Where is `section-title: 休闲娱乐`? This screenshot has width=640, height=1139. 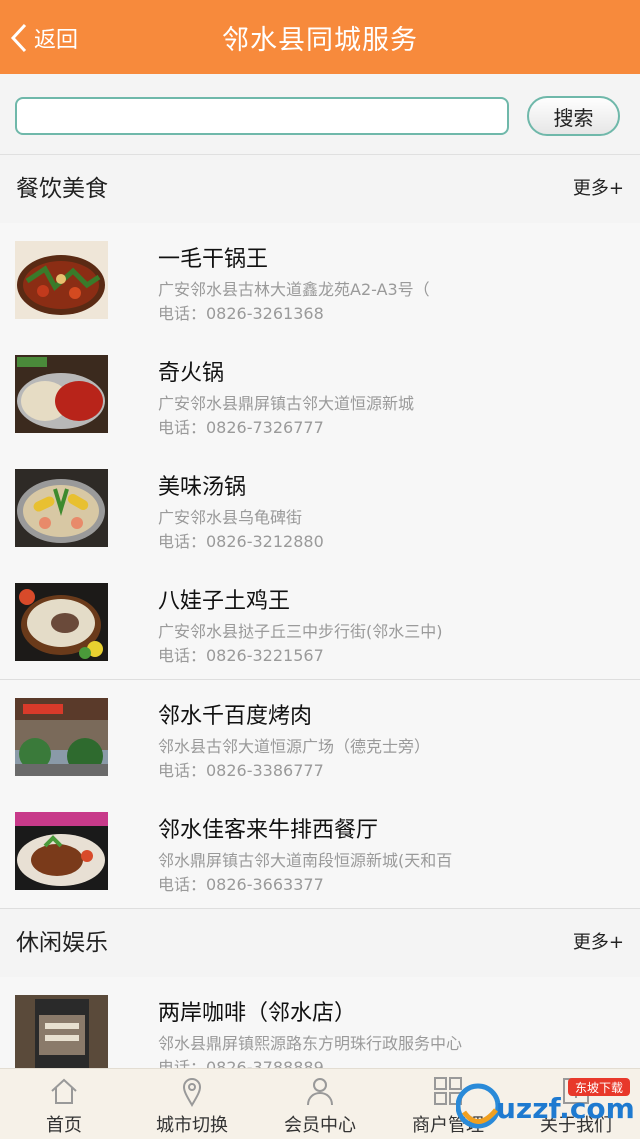 section-title: 休闲娱乐 is located at coordinates (62, 943).